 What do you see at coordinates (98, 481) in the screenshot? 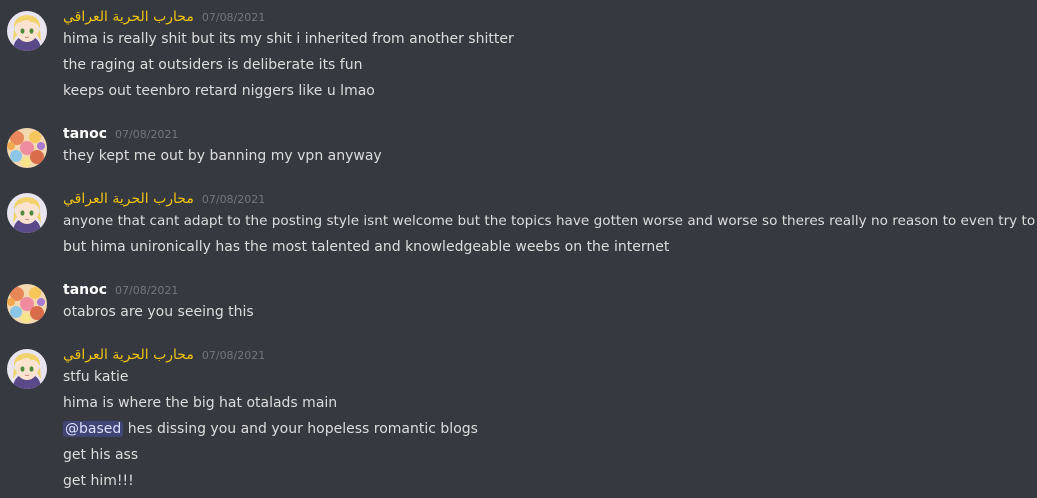
I see `message-text: get him!!!` at bounding box center [98, 481].